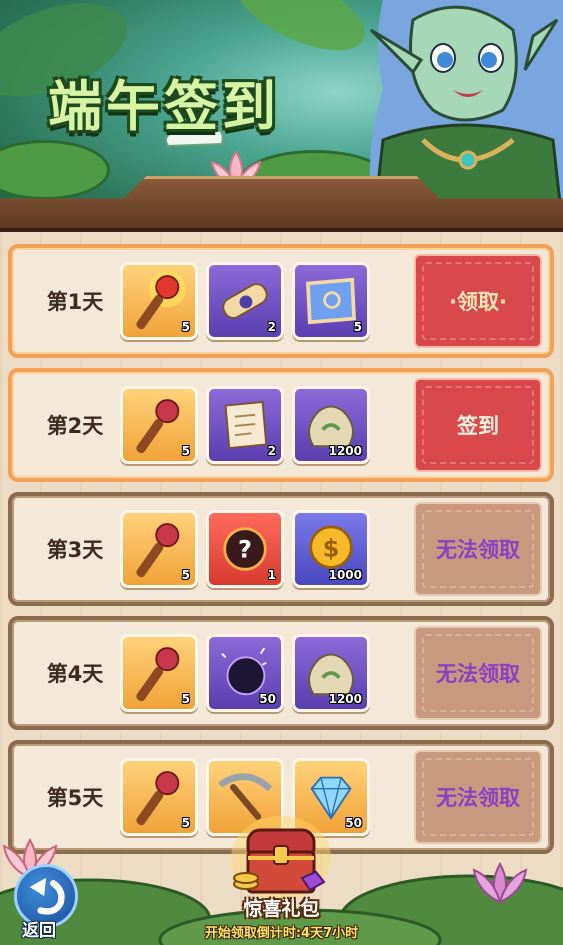  Describe the element at coordinates (75, 674) in the screenshot. I see `day-label: 第4天` at that location.